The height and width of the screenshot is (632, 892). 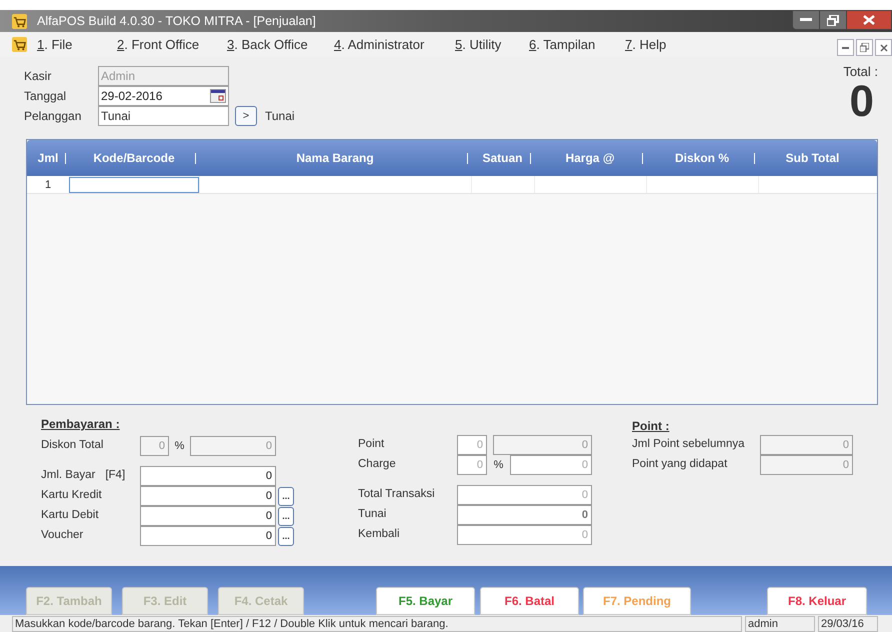 I want to click on field-label: Point yang didapat, so click(x=680, y=464).